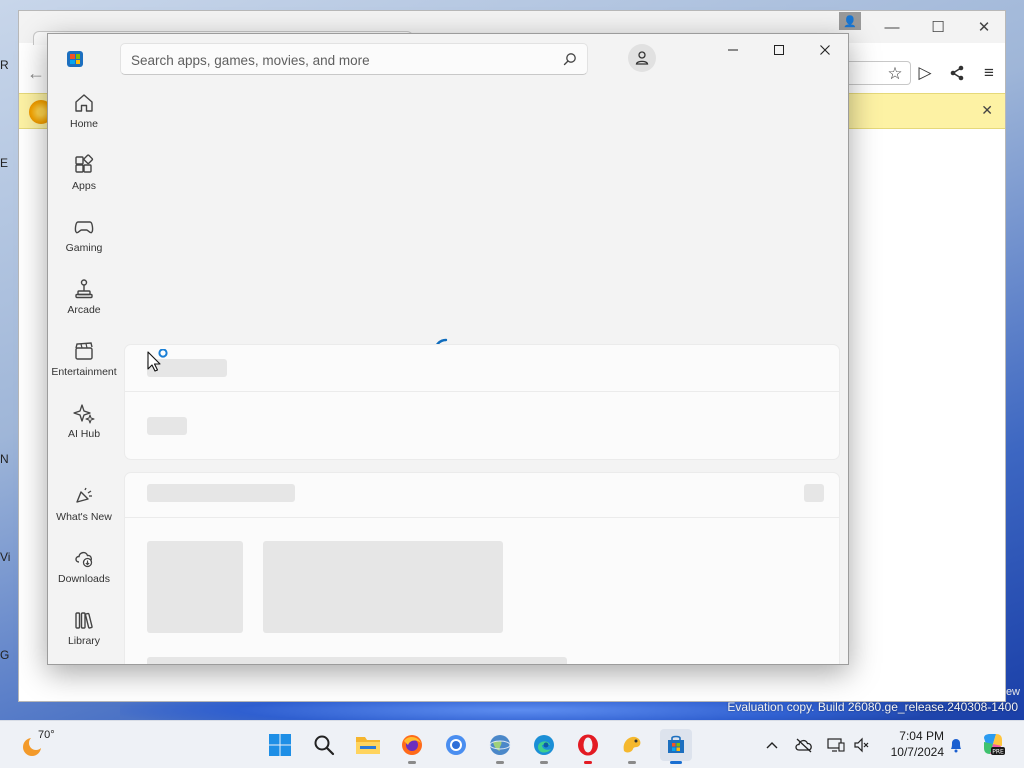 The image size is (1024, 768). Describe the element at coordinates (925, 73) in the screenshot. I see `play-icon: ▷` at that location.